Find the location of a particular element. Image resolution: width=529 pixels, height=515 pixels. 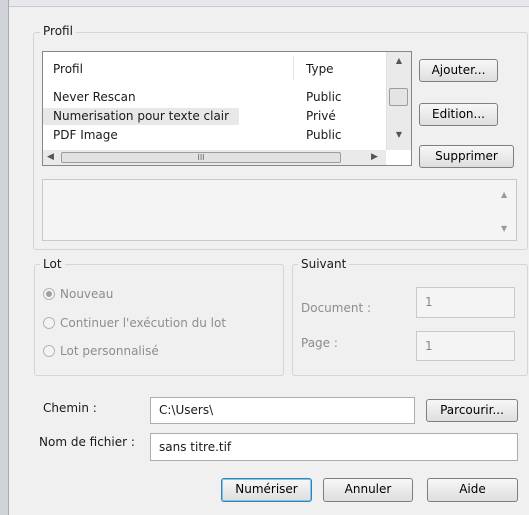

window-frame-top is located at coordinates (269, 3).